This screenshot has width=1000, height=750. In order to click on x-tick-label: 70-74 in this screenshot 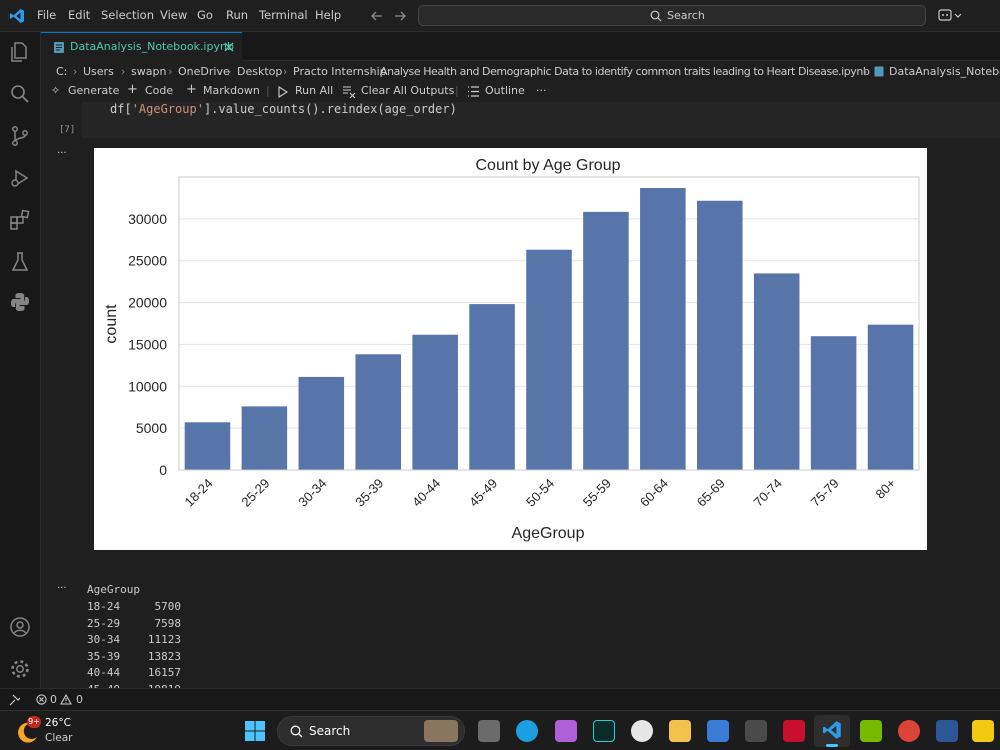, I will do `click(768, 493)`.